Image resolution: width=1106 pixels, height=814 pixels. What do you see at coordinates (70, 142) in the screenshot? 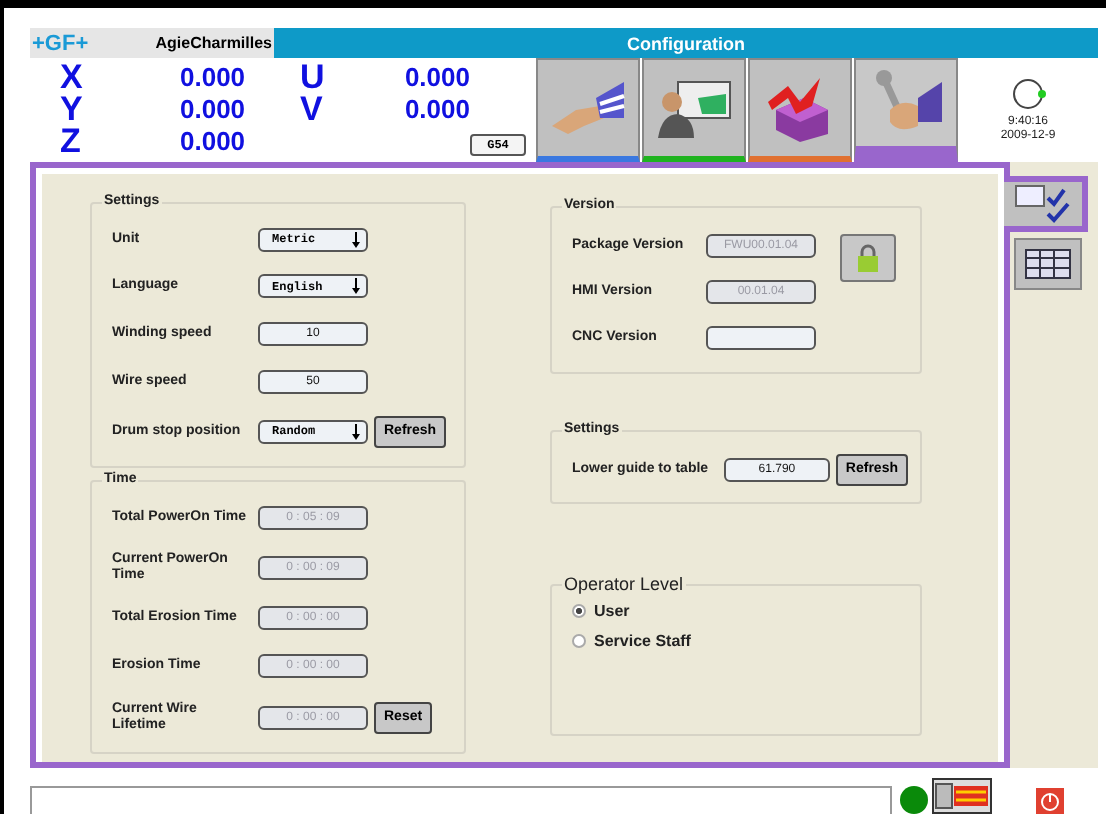
I see `axis-name: Z` at bounding box center [70, 142].